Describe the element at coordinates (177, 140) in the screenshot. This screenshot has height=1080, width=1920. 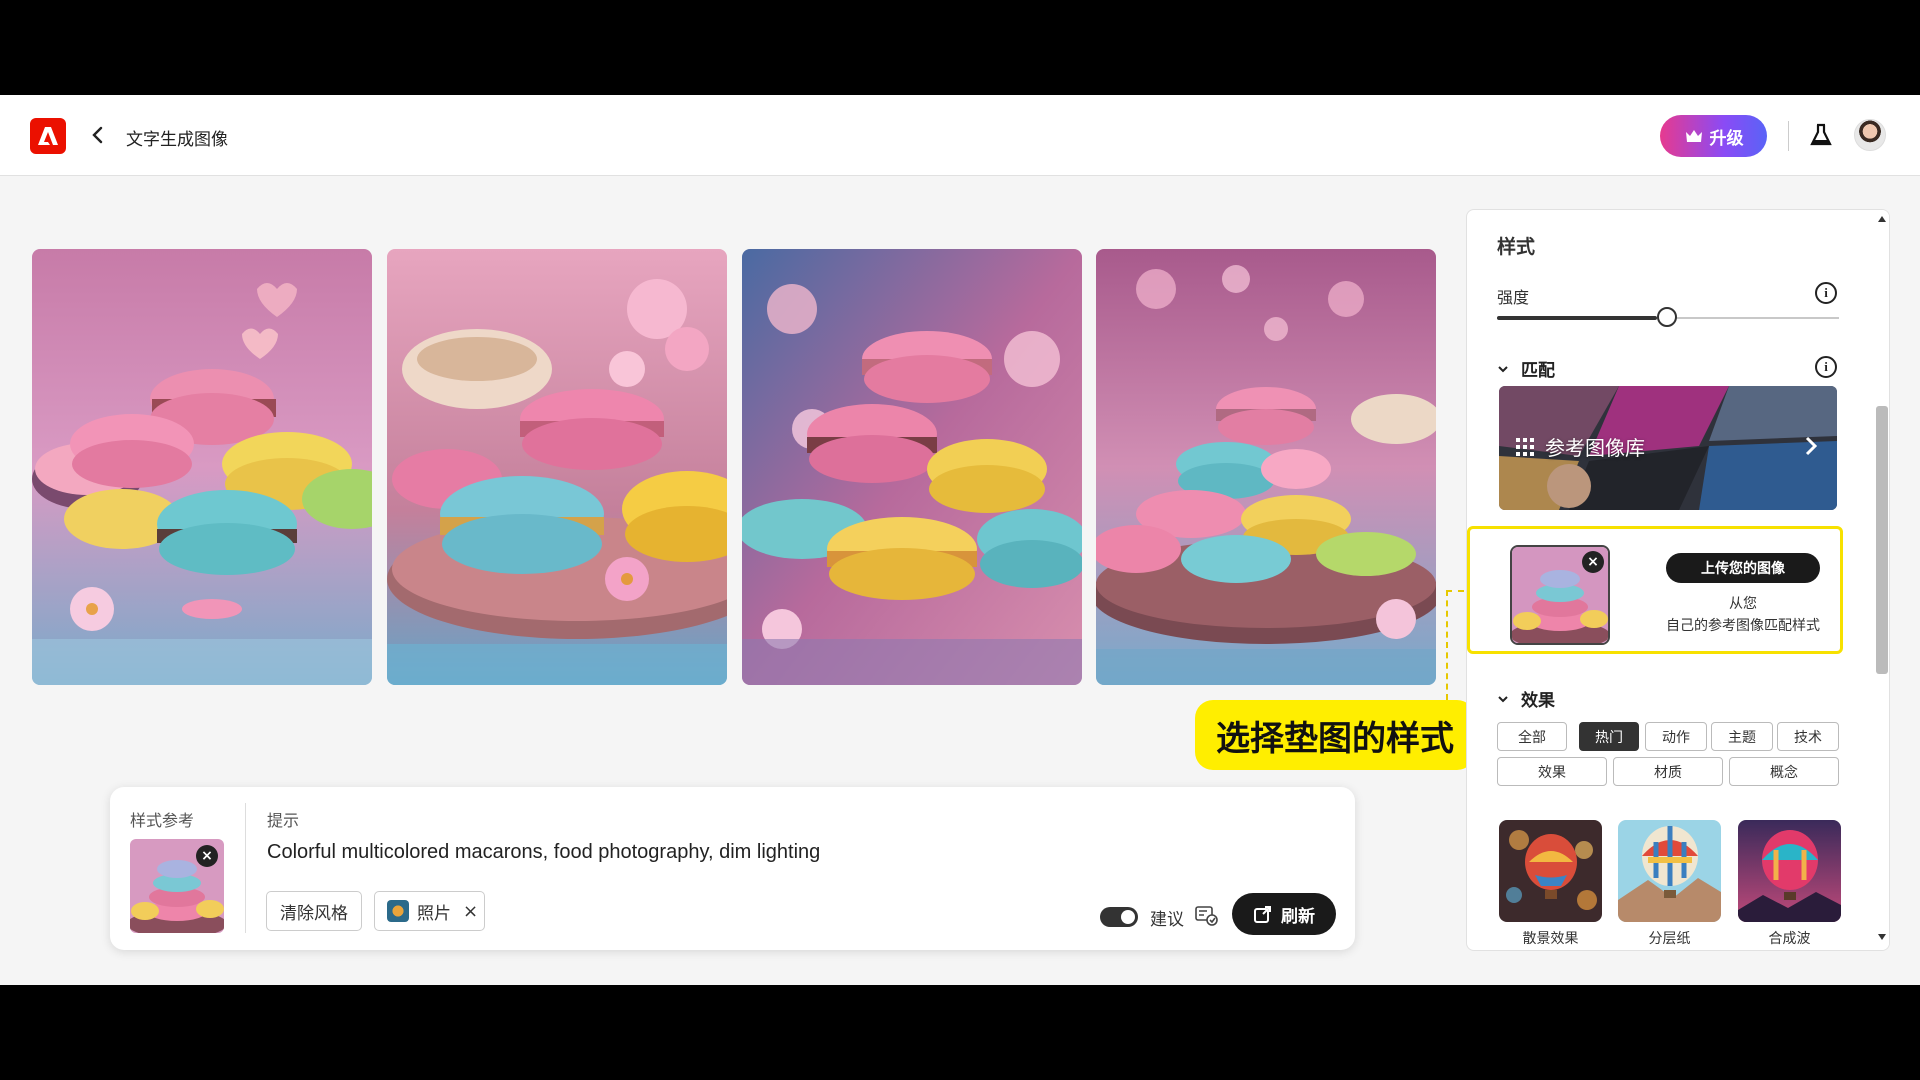
I see `page-title: 文字生成图像` at that location.